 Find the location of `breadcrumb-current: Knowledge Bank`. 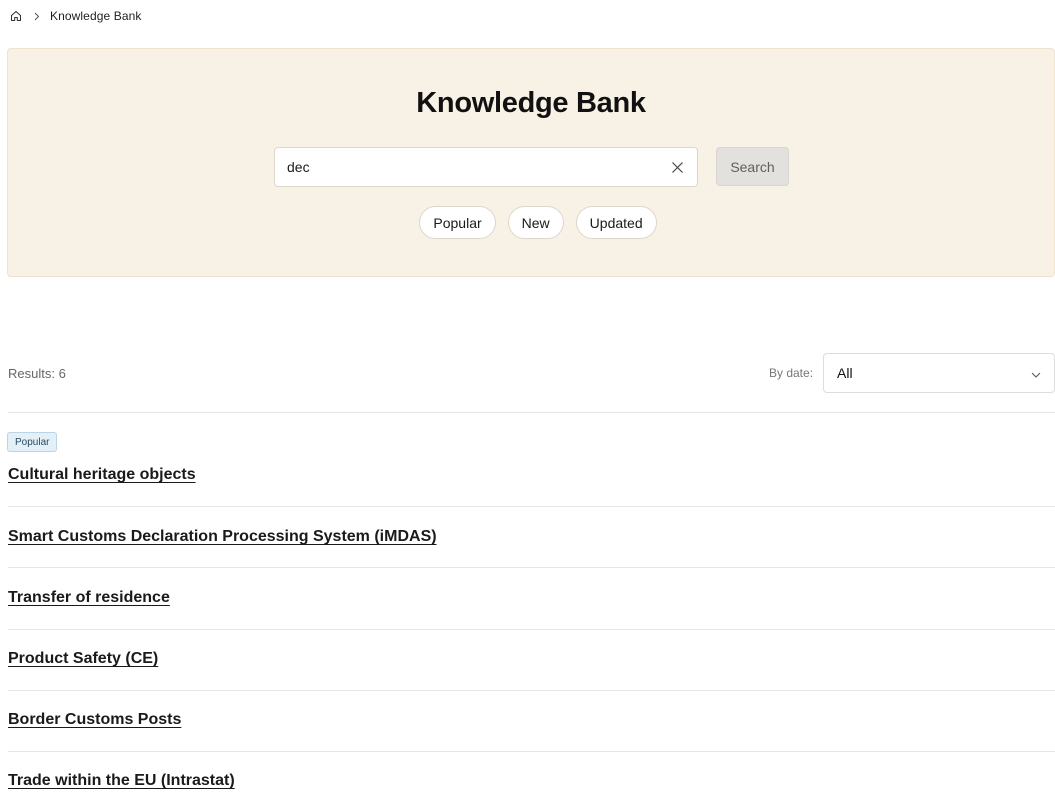

breadcrumb-current: Knowledge Bank is located at coordinates (96, 16).